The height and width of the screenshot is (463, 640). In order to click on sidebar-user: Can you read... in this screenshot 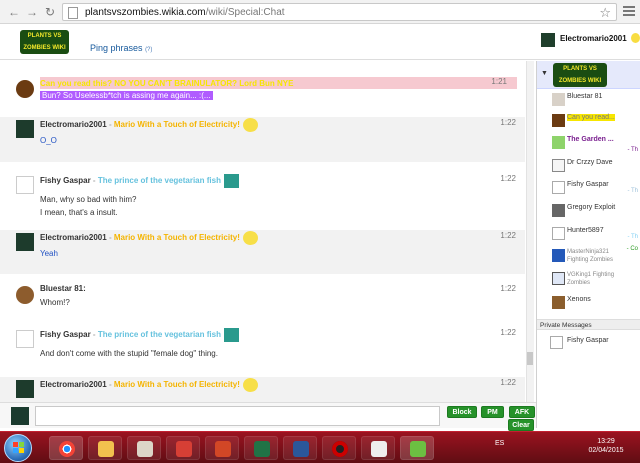, I will do `click(588, 122)`.